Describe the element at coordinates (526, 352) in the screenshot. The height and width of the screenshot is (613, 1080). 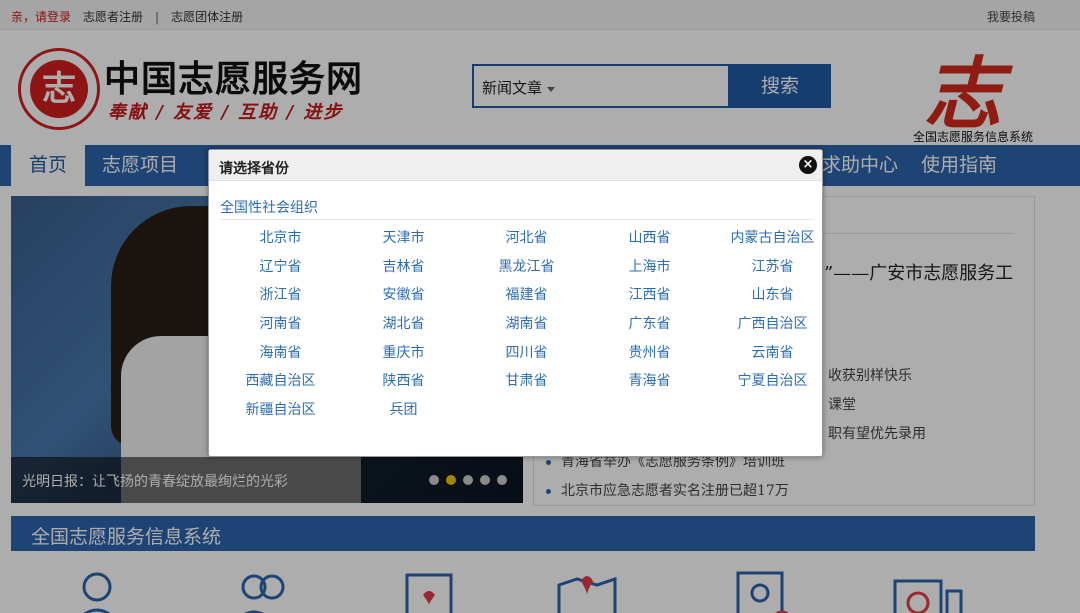
I see `province-option: 四川省` at that location.